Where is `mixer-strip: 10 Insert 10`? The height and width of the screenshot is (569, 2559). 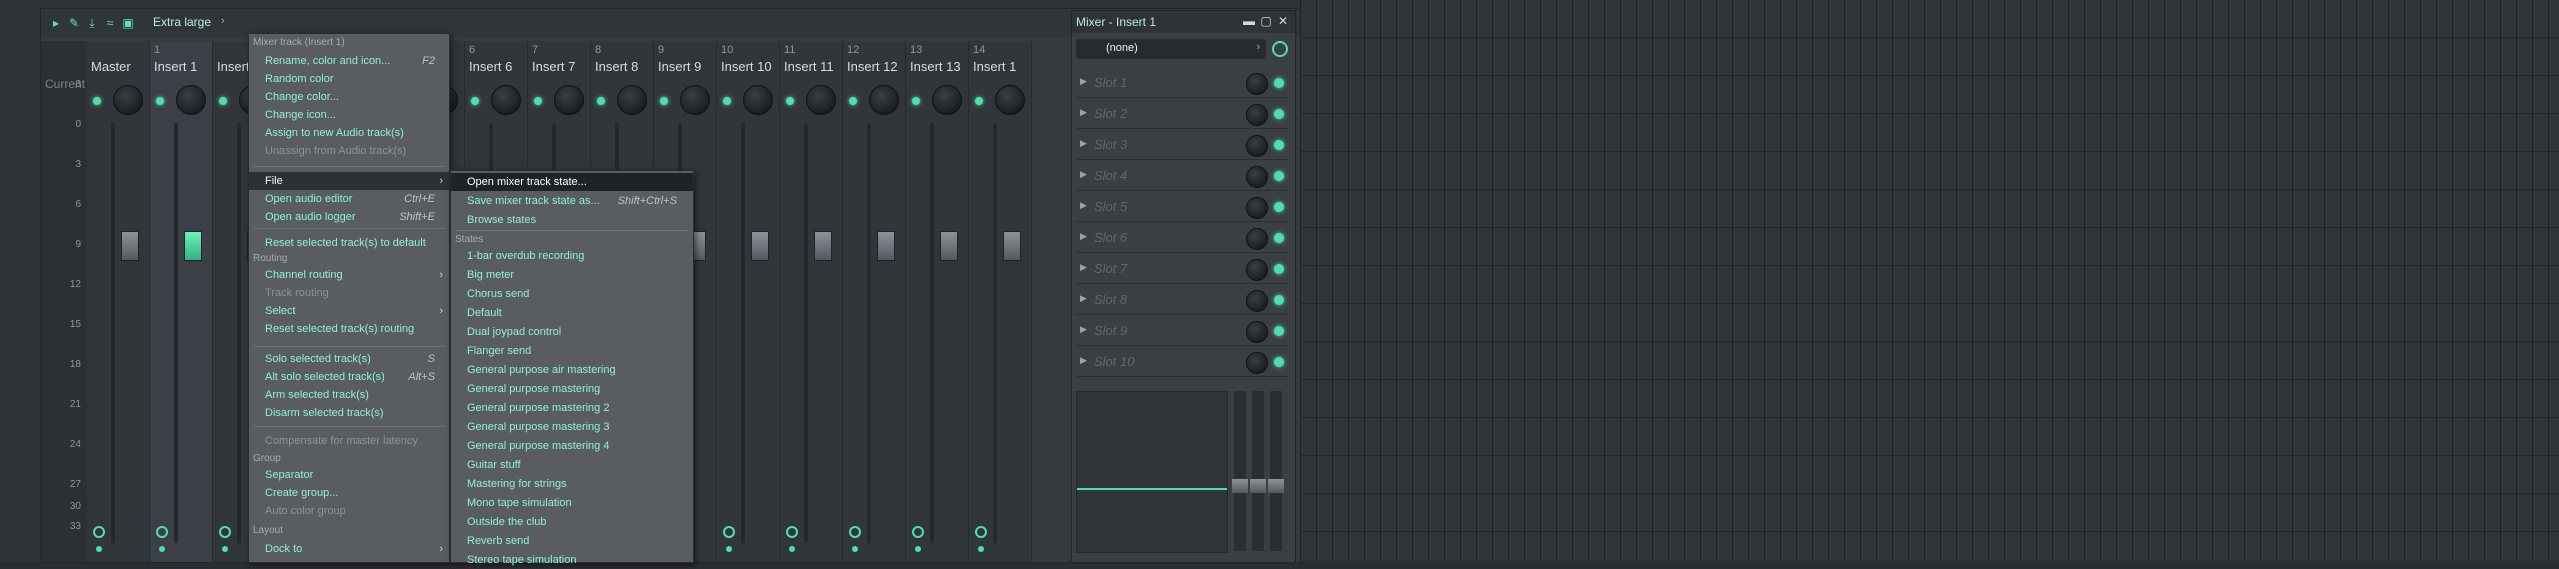
mixer-strip: 10 Insert 10 is located at coordinates (748, 301).